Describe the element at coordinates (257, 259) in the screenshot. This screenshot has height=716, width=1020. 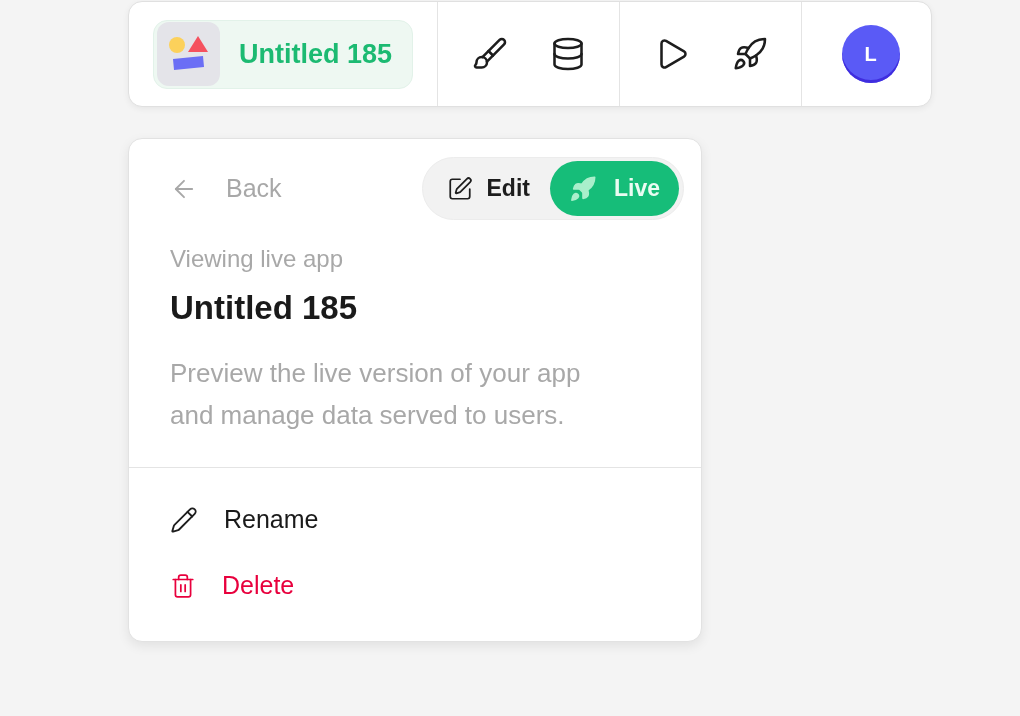
I see `eyebrow-text: Viewing live app` at that location.